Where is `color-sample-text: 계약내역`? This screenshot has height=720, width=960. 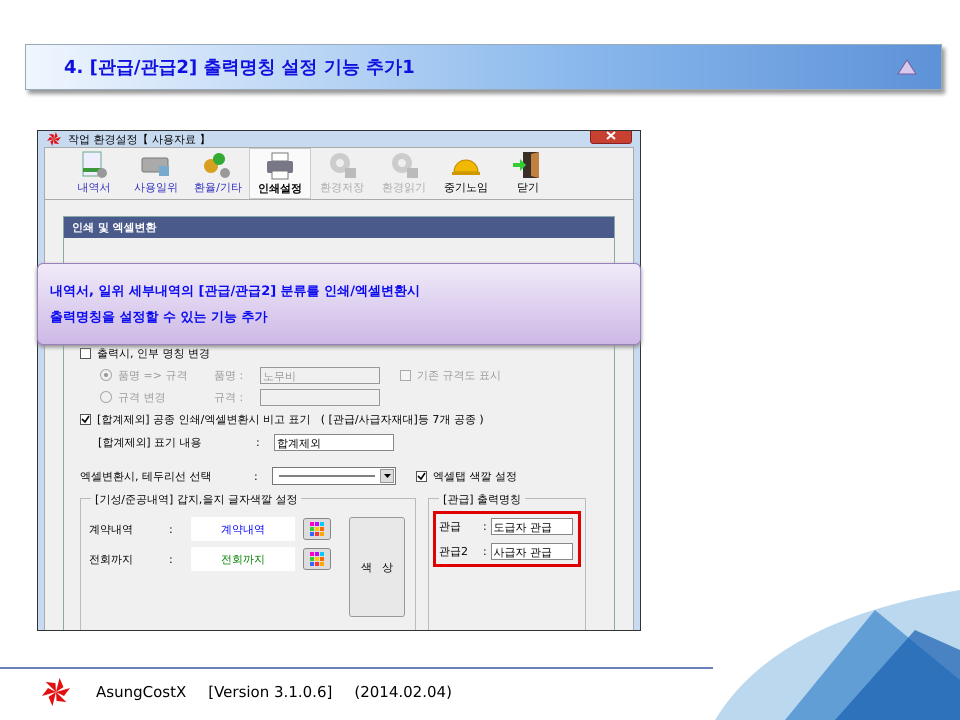
color-sample-text: 계약내역 is located at coordinates (243, 529).